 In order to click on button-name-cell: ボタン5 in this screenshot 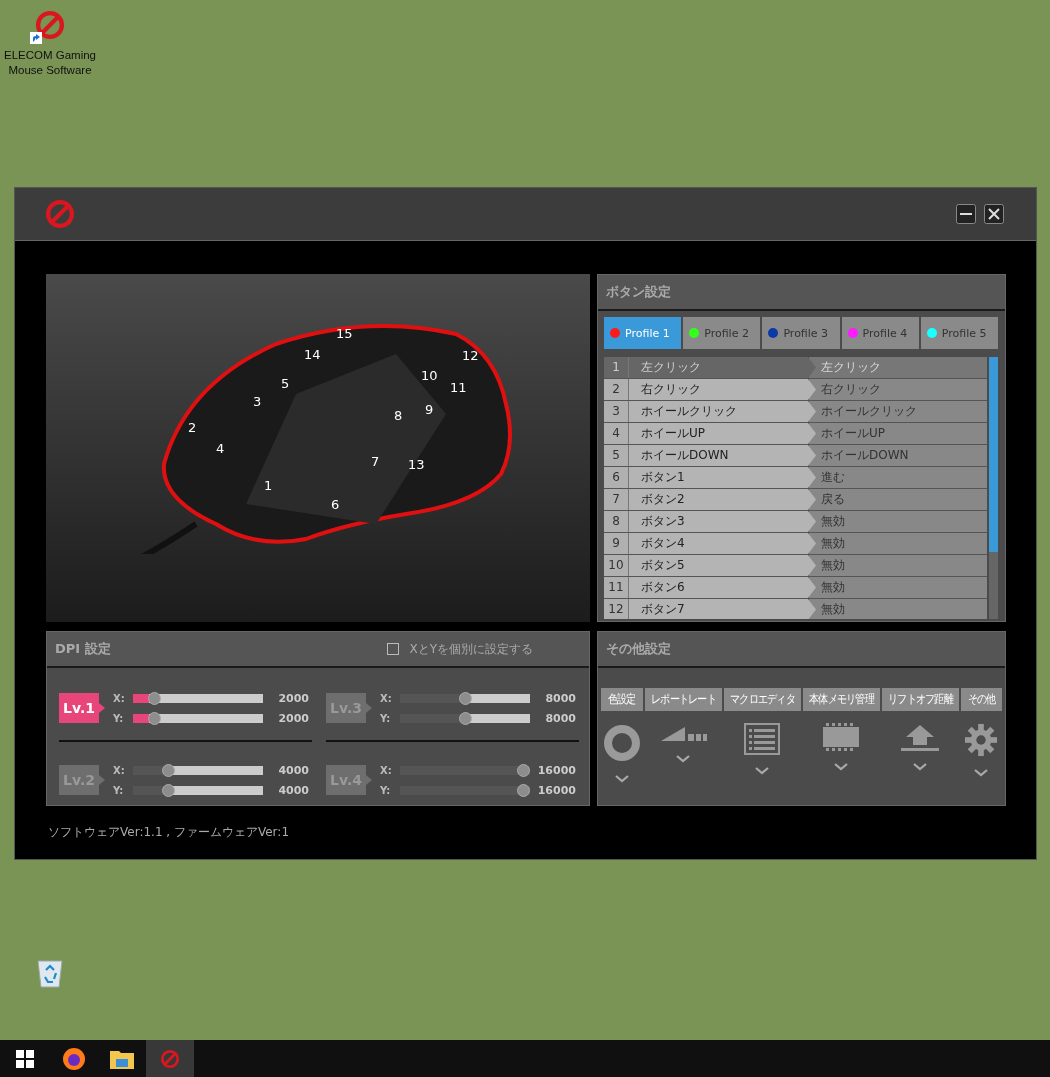, I will do `click(722, 565)`.